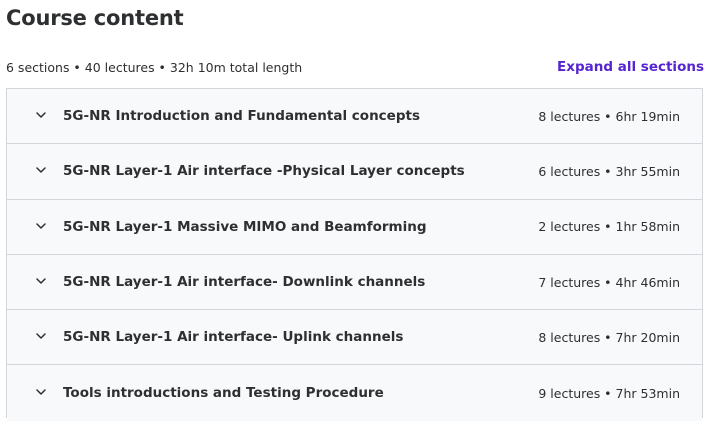 The width and height of the screenshot is (705, 421). I want to click on section-meta: 2 lectures • 1hr 58min, so click(609, 227).